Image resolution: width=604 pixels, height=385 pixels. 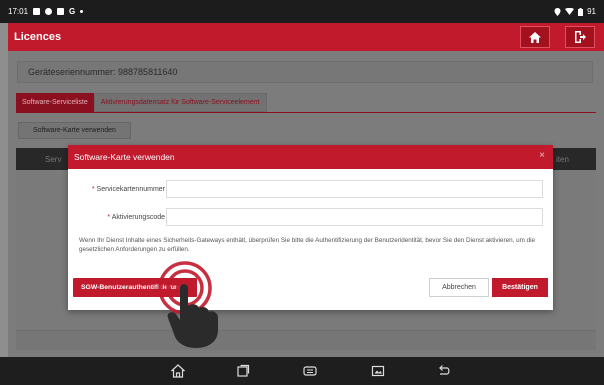 What do you see at coordinates (302, 11) in the screenshot?
I see `status-bar: 17:01 G 91` at bounding box center [302, 11].